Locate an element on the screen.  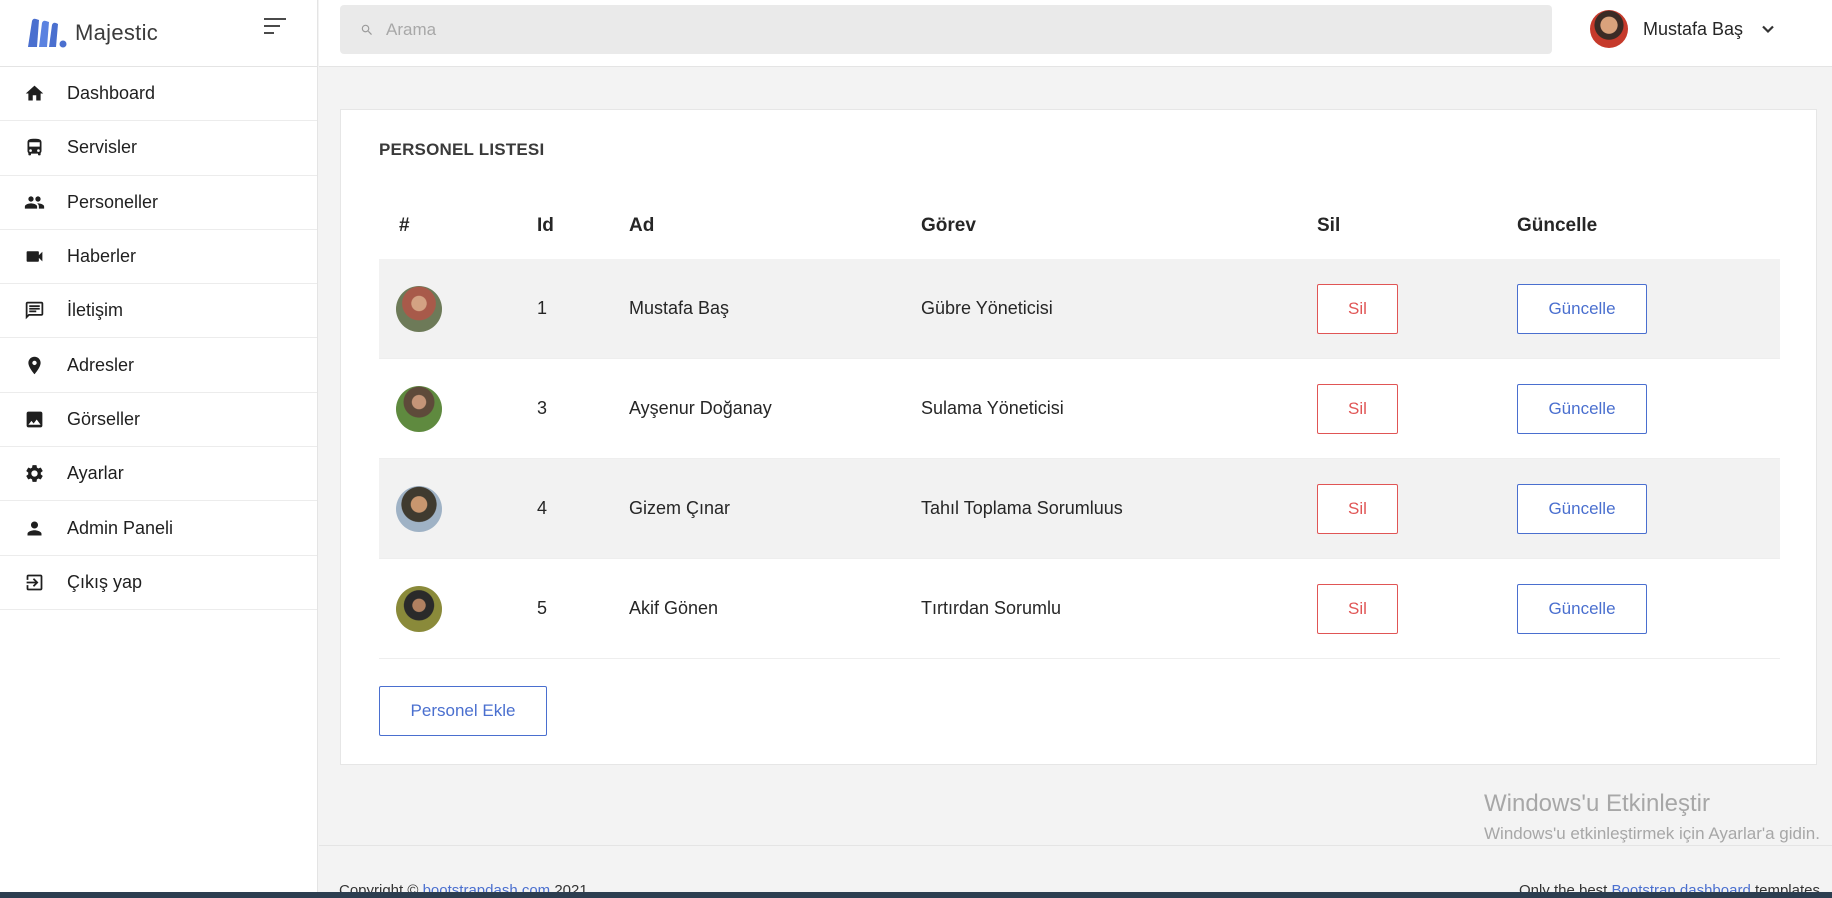
search-box is located at coordinates (946, 29).